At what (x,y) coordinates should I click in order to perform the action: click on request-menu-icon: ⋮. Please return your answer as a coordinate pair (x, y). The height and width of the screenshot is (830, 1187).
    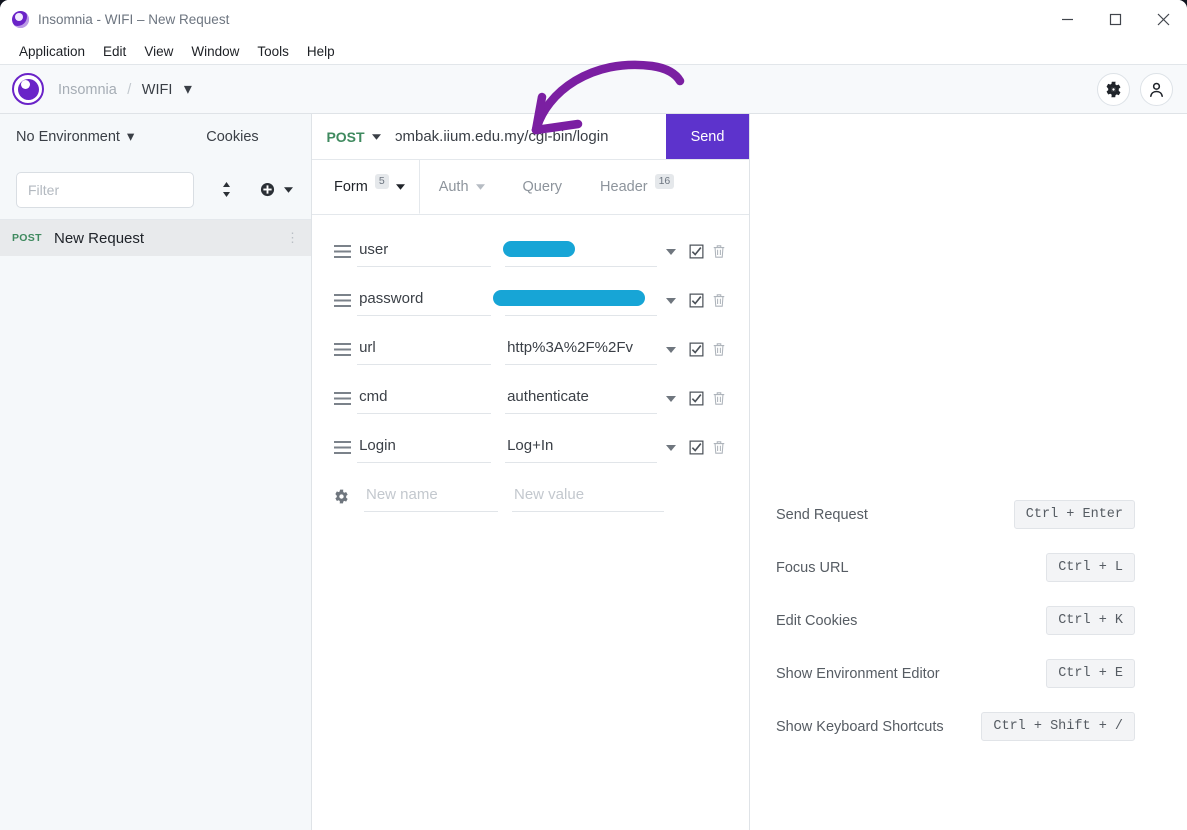
    Looking at the image, I should click on (292, 238).